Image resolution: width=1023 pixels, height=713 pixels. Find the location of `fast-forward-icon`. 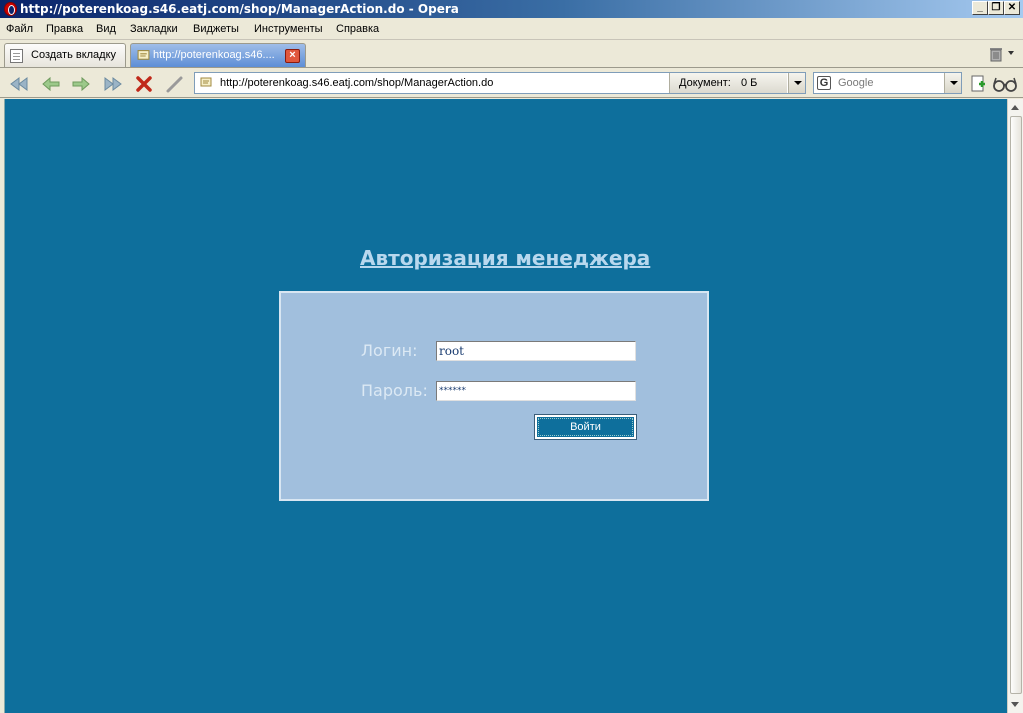

fast-forward-icon is located at coordinates (113, 84).